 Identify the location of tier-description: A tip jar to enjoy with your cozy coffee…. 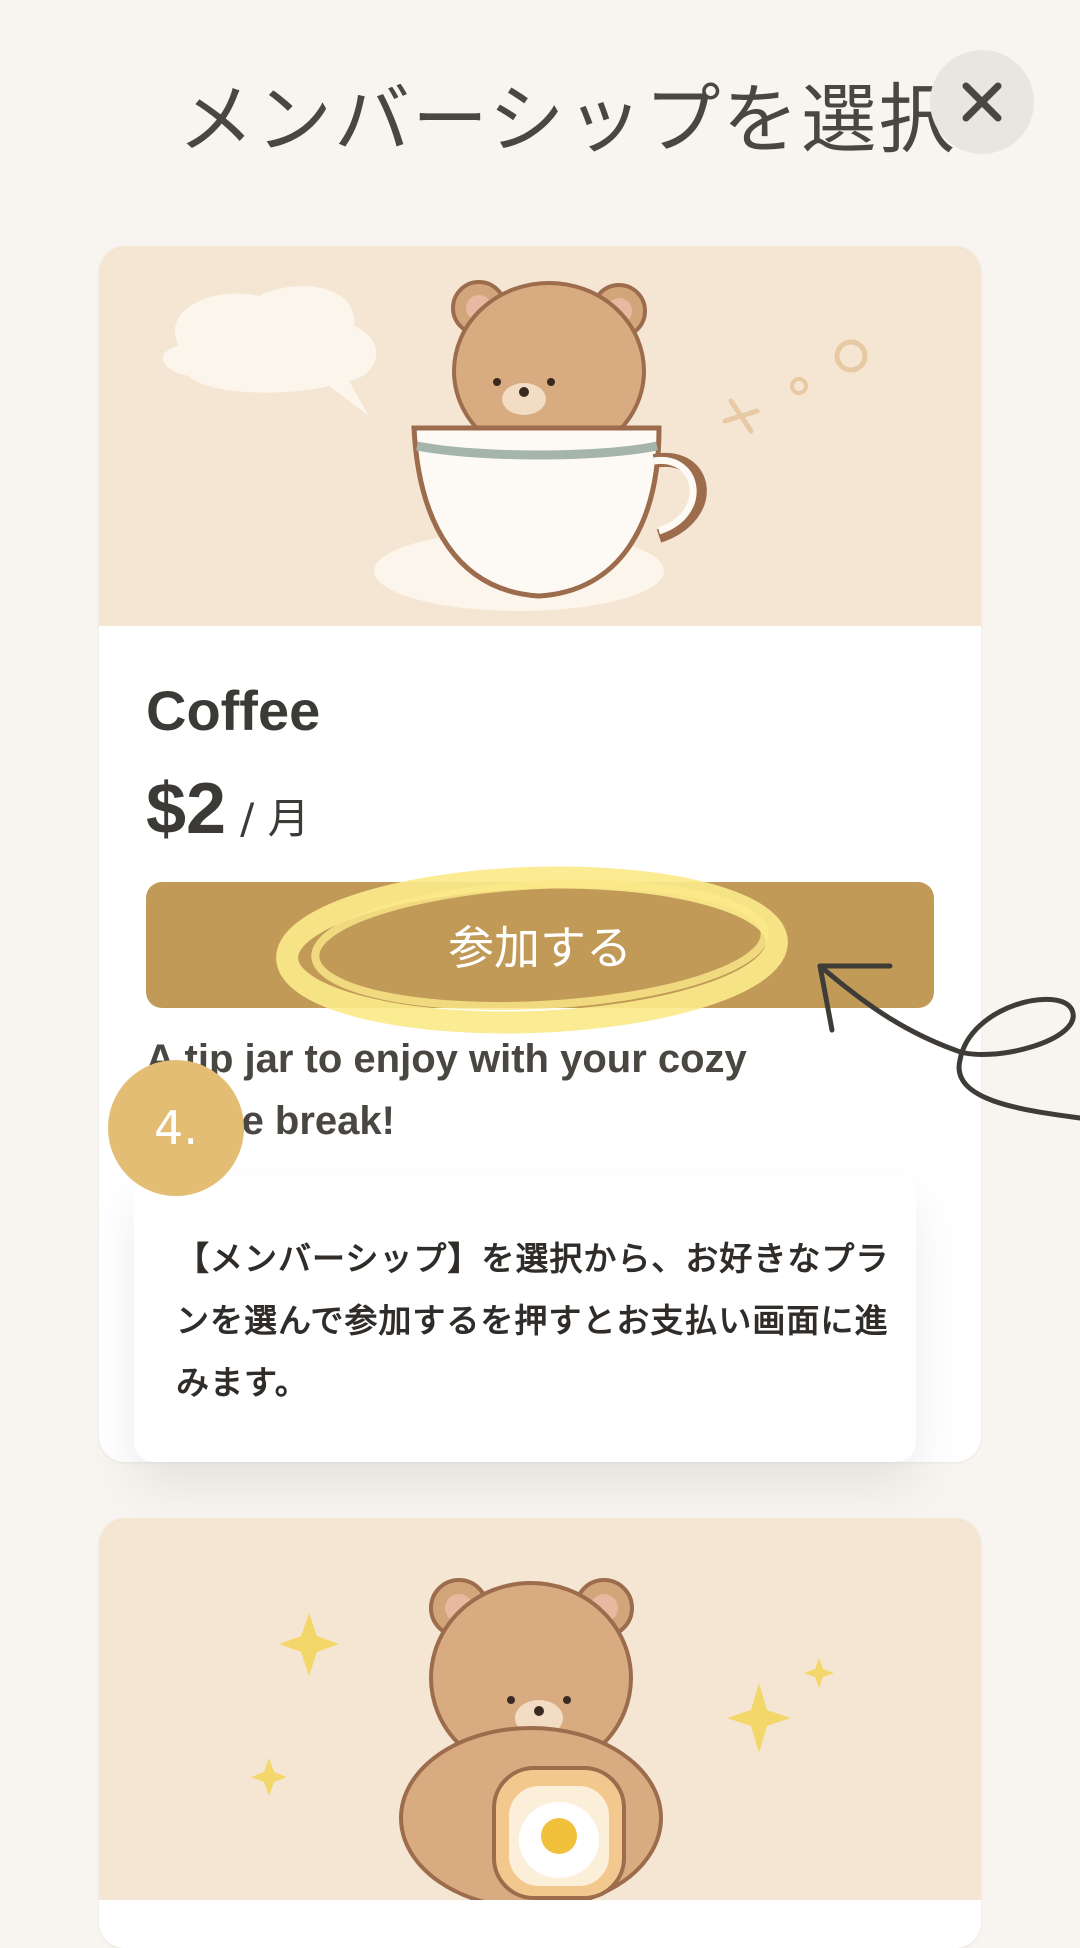
(446, 1090).